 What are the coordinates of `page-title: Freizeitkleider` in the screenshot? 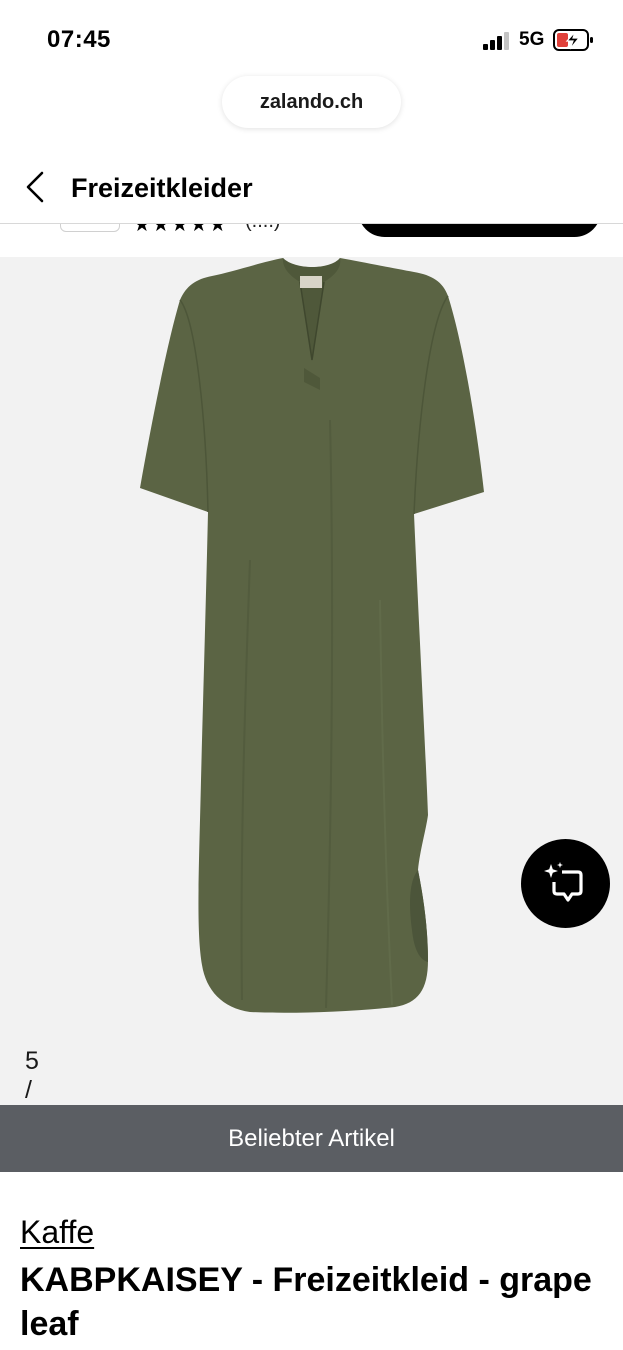 It's located at (162, 188).